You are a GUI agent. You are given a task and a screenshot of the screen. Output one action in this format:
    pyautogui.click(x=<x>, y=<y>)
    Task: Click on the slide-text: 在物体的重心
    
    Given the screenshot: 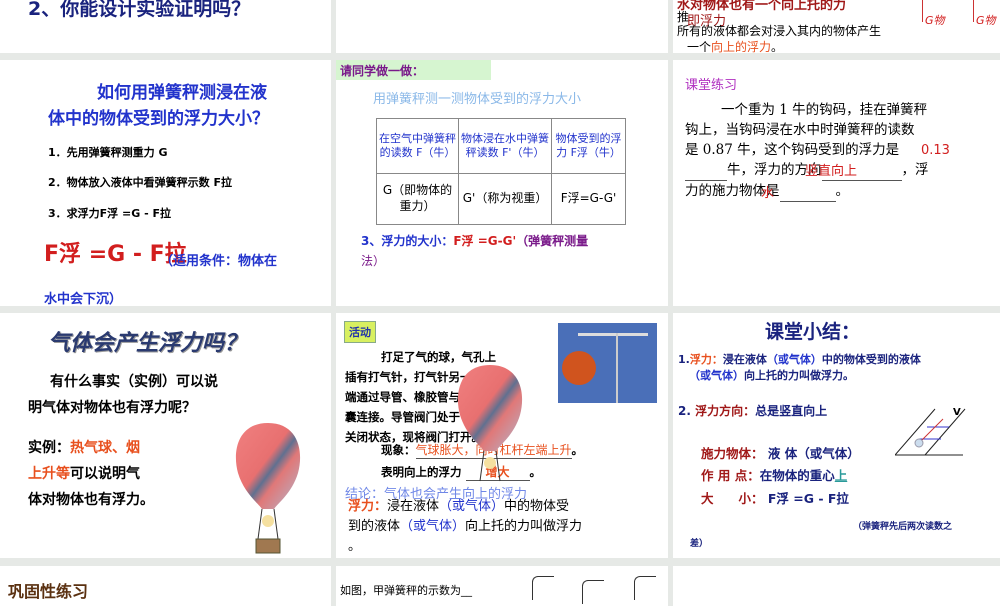 What is the action you would take?
    pyautogui.click(x=797, y=475)
    